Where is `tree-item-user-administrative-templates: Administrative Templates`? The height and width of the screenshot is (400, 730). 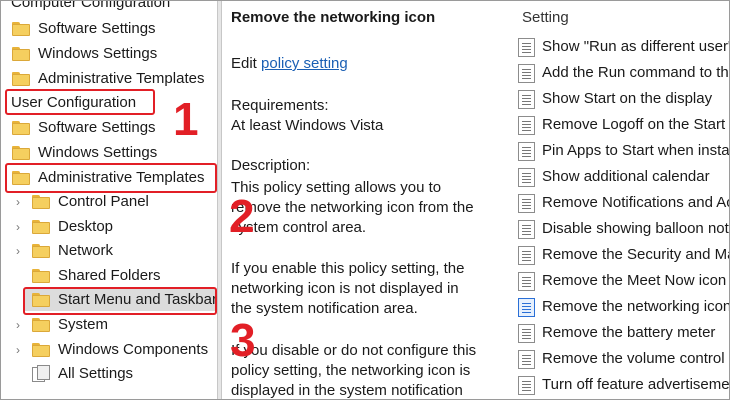
tree-item-user-administrative-templates: Administrative Templates is located at coordinates (107, 178).